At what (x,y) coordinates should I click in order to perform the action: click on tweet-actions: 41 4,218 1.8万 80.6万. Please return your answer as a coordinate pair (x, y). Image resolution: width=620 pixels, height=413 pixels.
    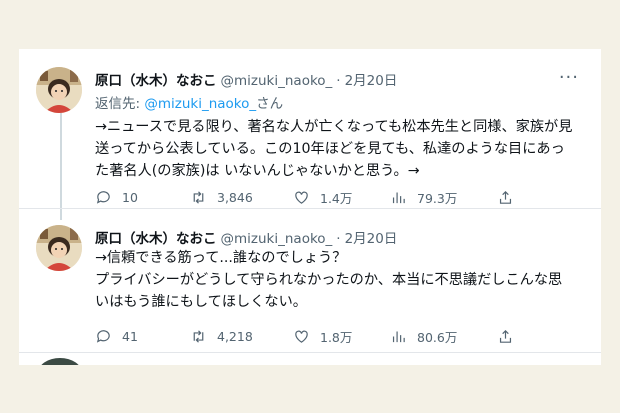
    Looking at the image, I should click on (305, 336).